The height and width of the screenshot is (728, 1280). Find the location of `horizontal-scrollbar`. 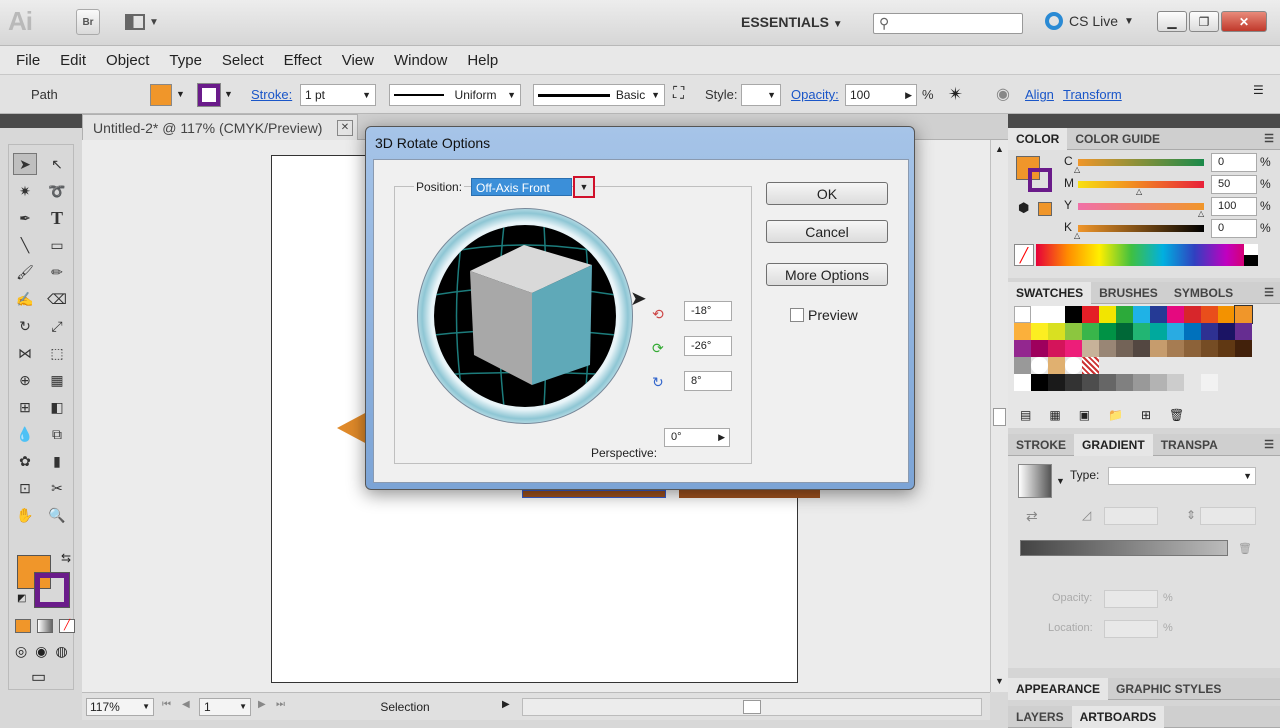

horizontal-scrollbar is located at coordinates (752, 707).